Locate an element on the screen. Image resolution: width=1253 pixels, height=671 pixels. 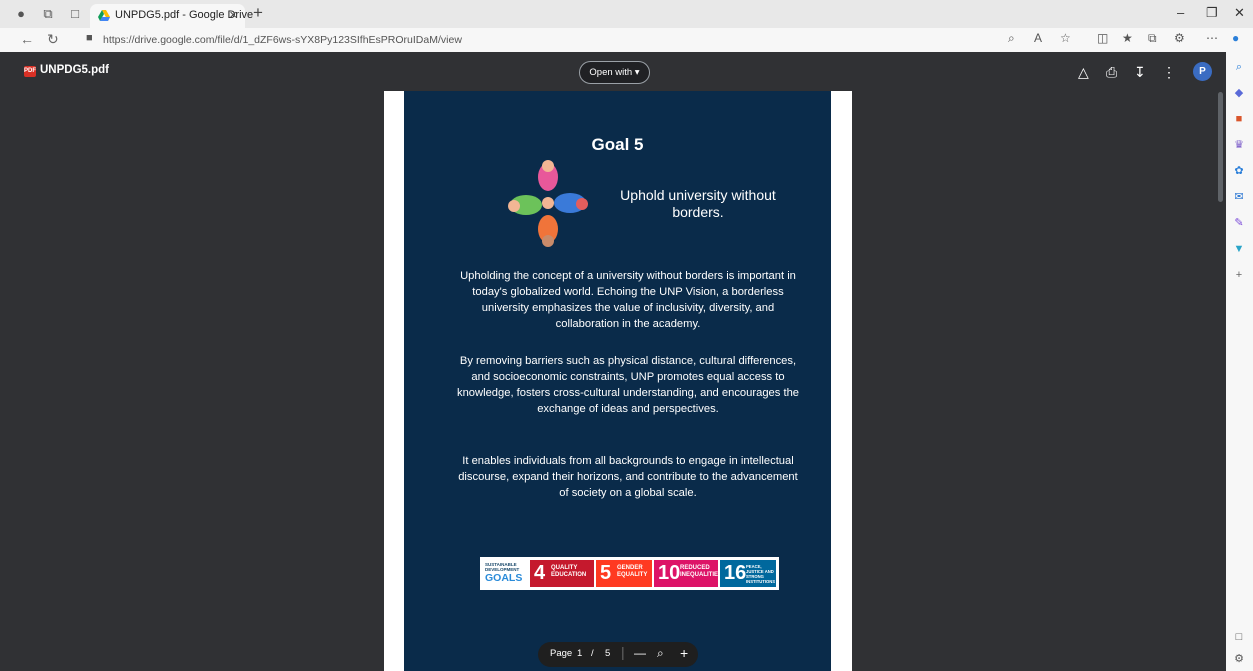
zoom-out-icon: — is located at coordinates (640, 653).